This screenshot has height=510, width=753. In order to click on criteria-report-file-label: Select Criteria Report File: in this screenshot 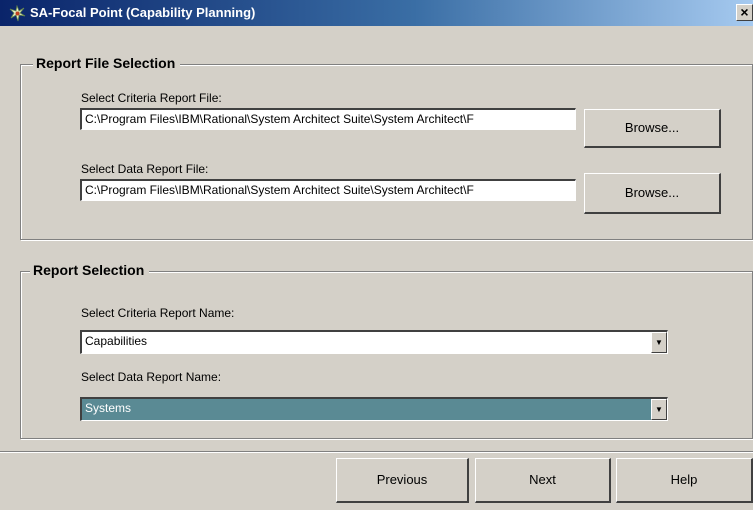, I will do `click(151, 98)`.